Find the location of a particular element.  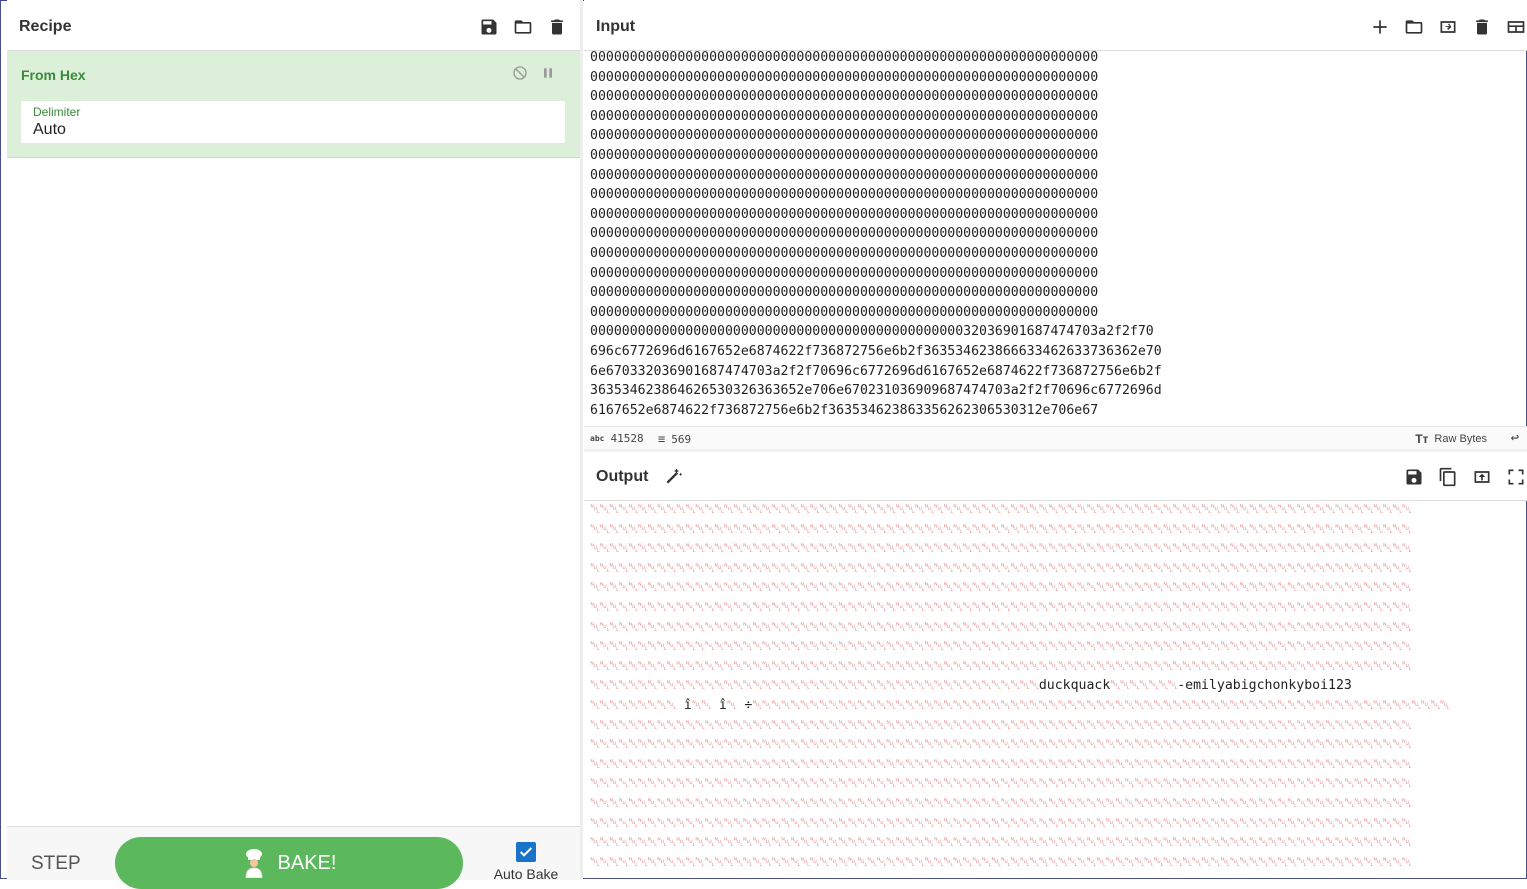

save-output-icon is located at coordinates (1414, 477).